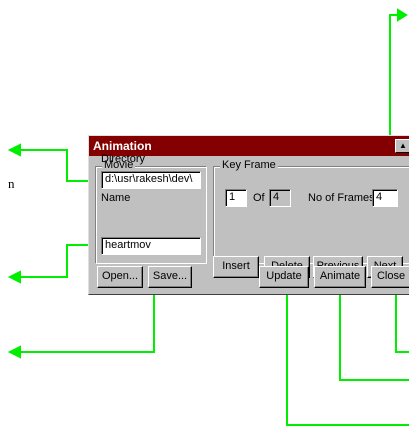 Image resolution: width=409 pixels, height=433 pixels. Describe the element at coordinates (123, 159) in the screenshot. I see `directory-label: Directory` at that location.